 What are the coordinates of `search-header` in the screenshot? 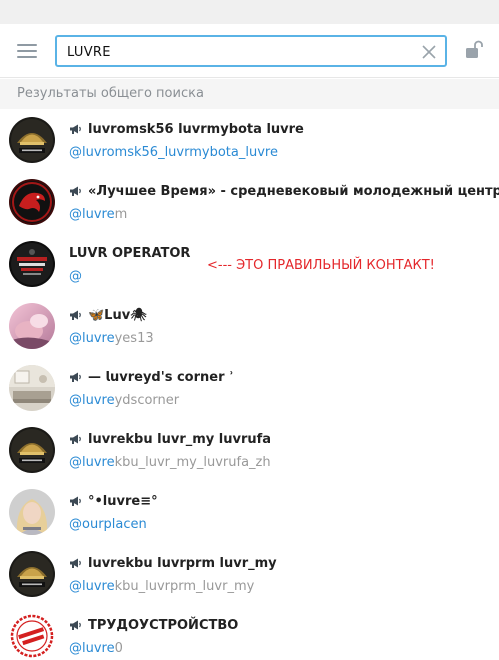 It's located at (249, 51).